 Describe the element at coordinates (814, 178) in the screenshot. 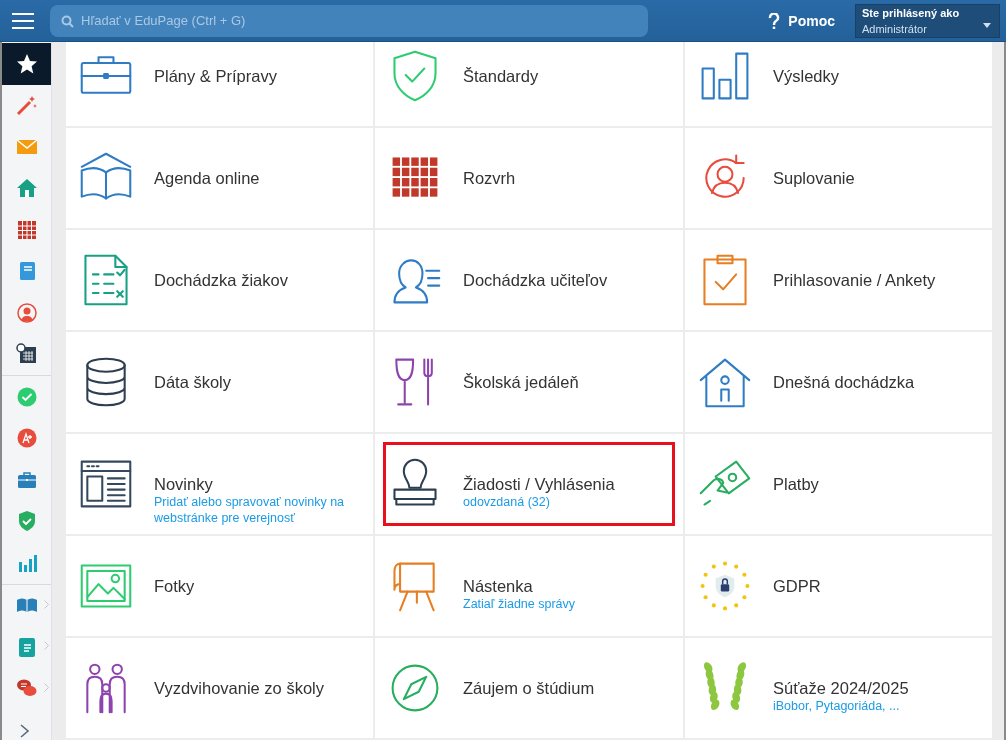

I see `tile-title: Suplovanie` at that location.